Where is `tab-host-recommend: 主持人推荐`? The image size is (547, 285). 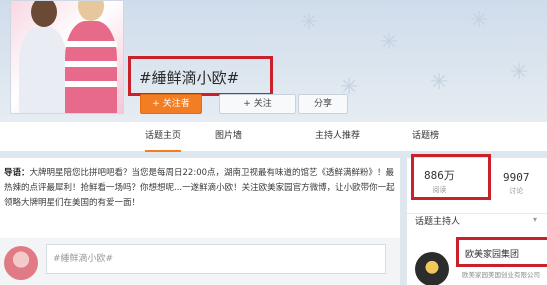
tab-host-recommend: 主持人推荐 is located at coordinates (337, 137).